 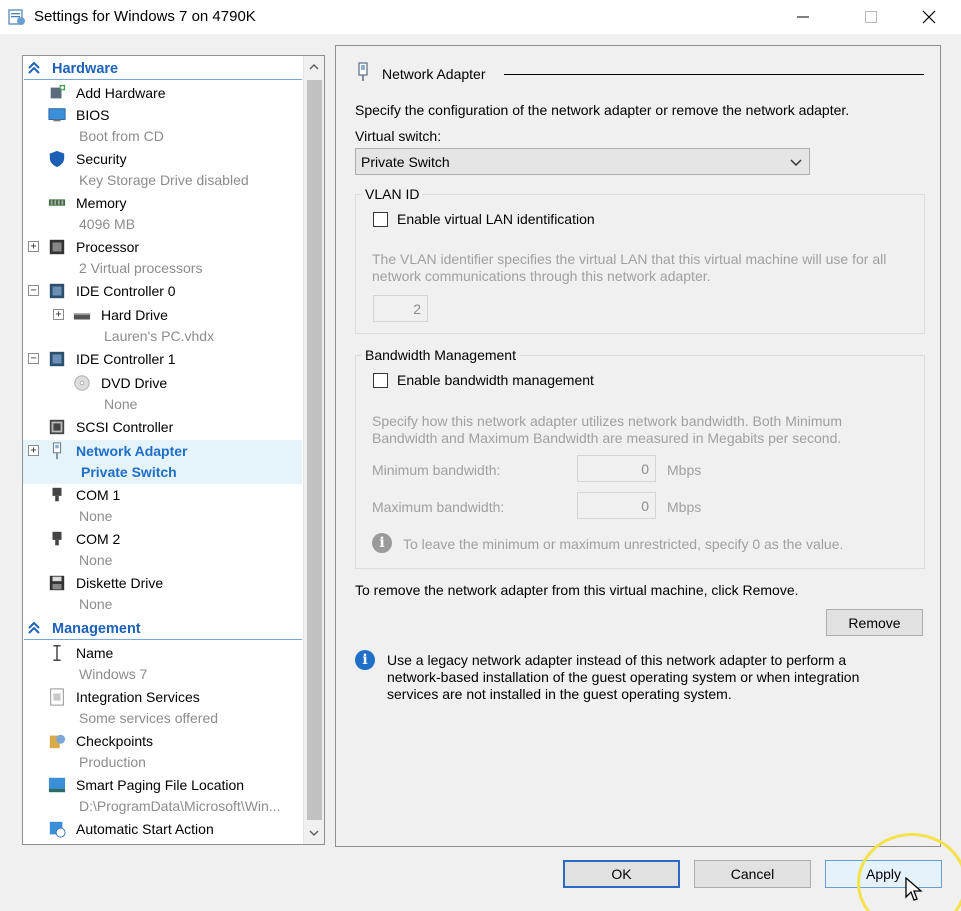 I want to click on chevron-down-icon, so click(x=796, y=163).